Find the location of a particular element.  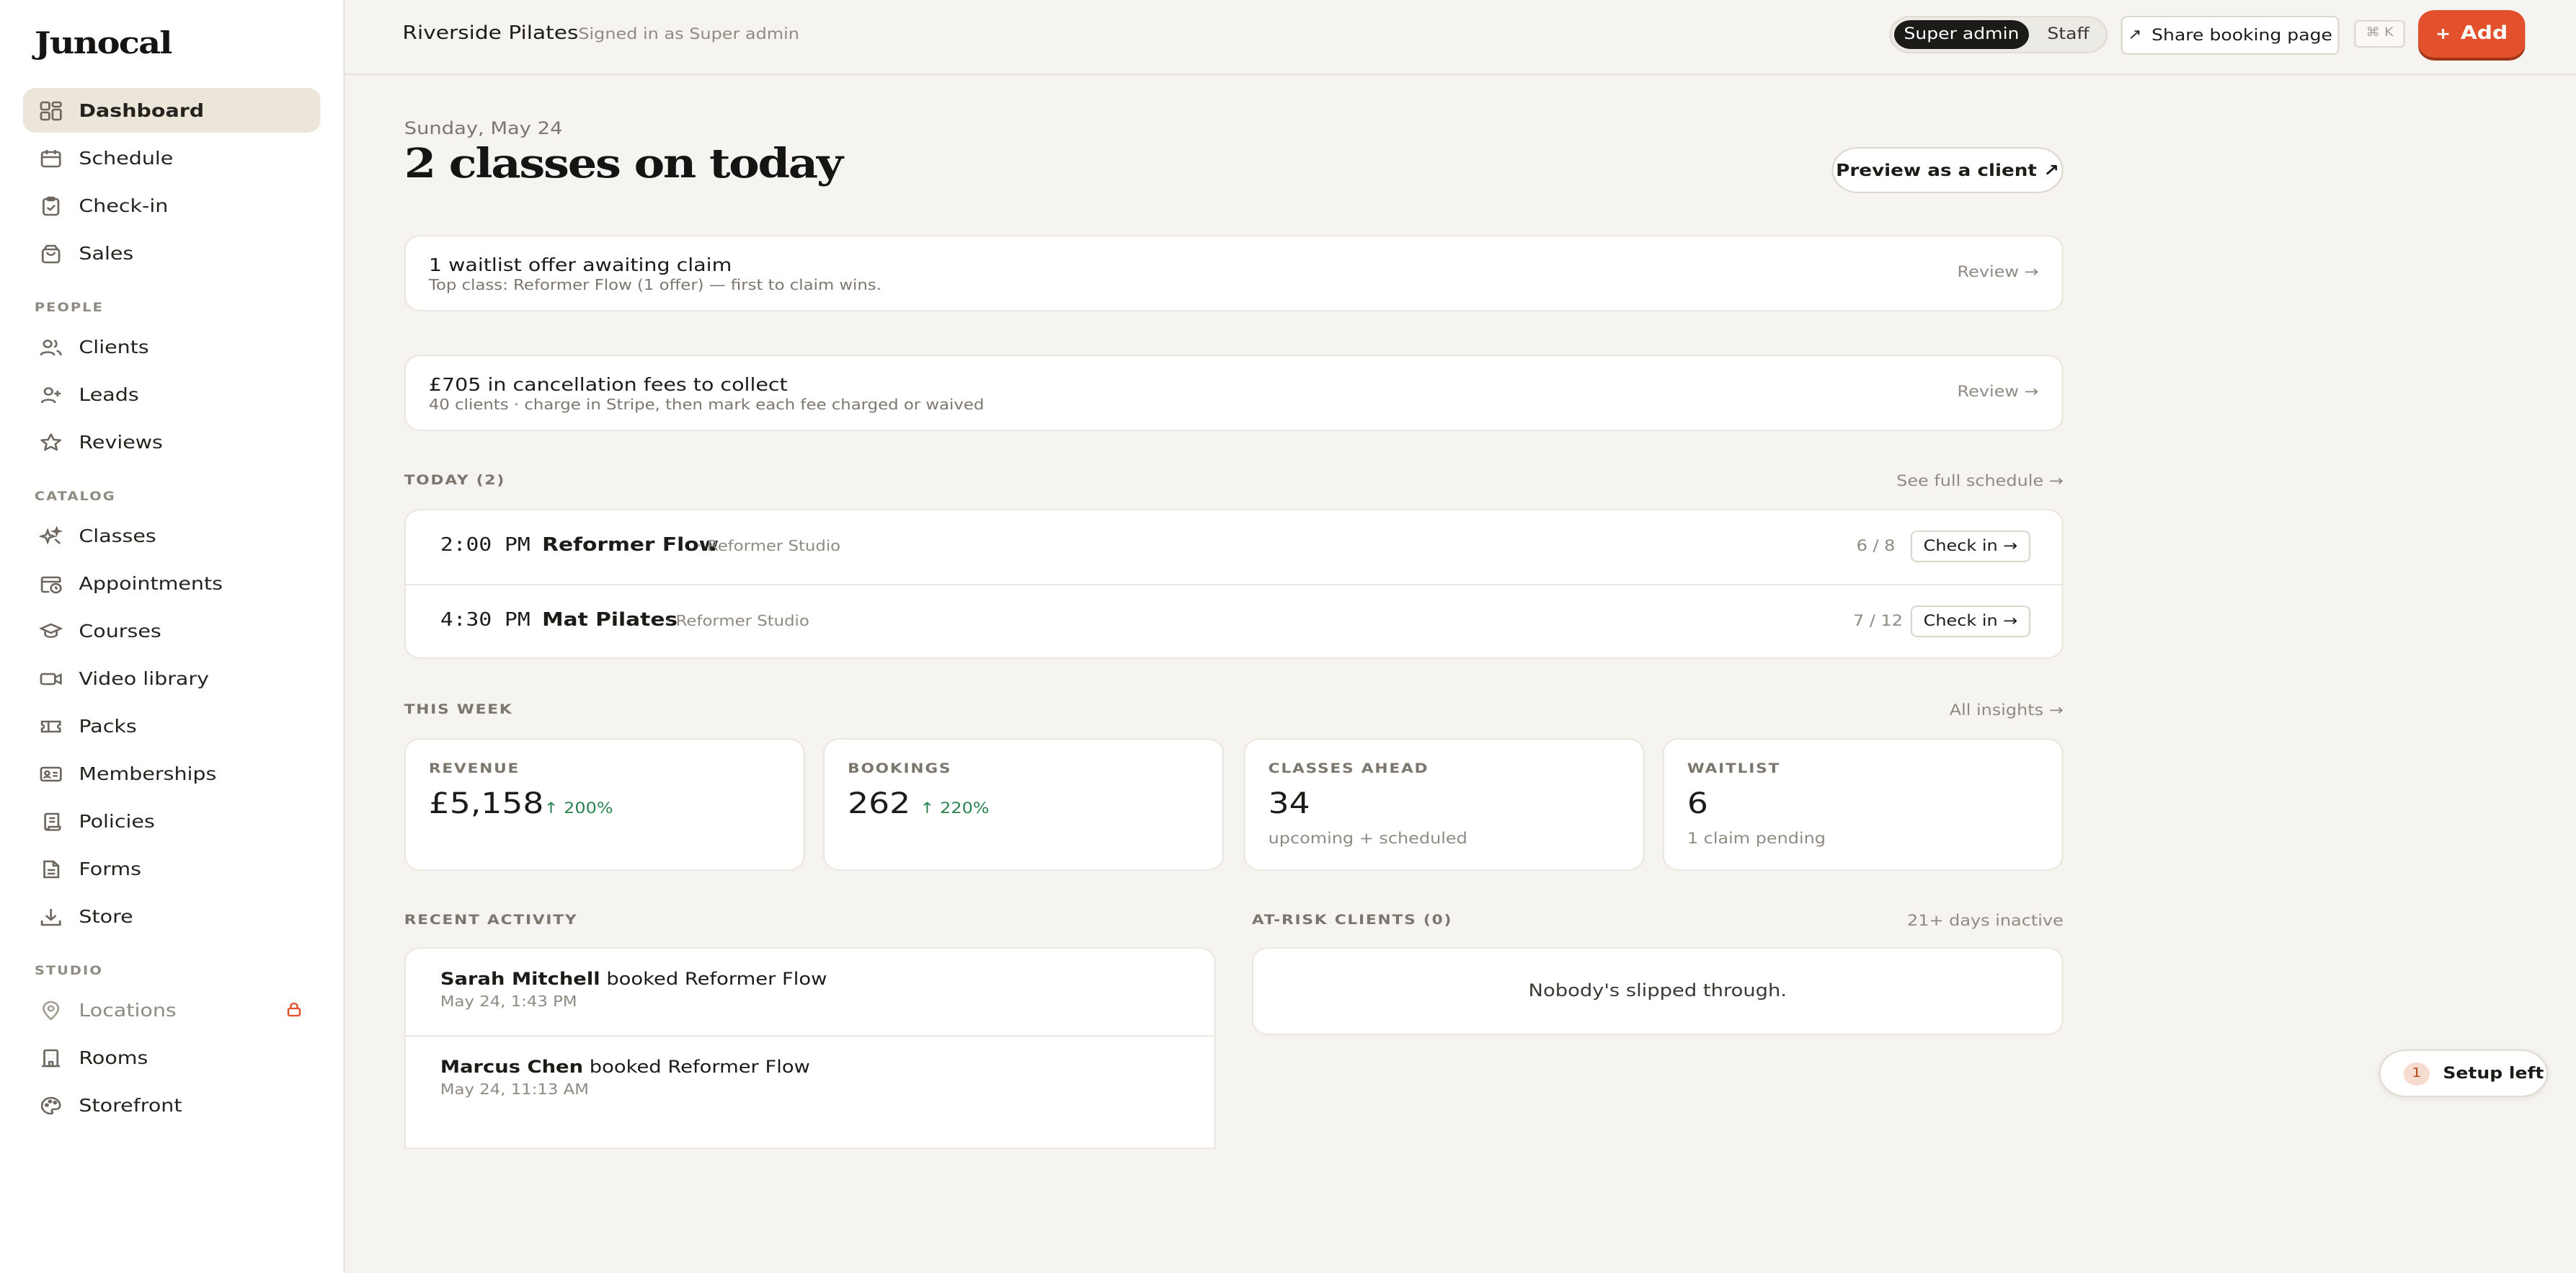

page-title: 2 classes on today is located at coordinates (623, 163).